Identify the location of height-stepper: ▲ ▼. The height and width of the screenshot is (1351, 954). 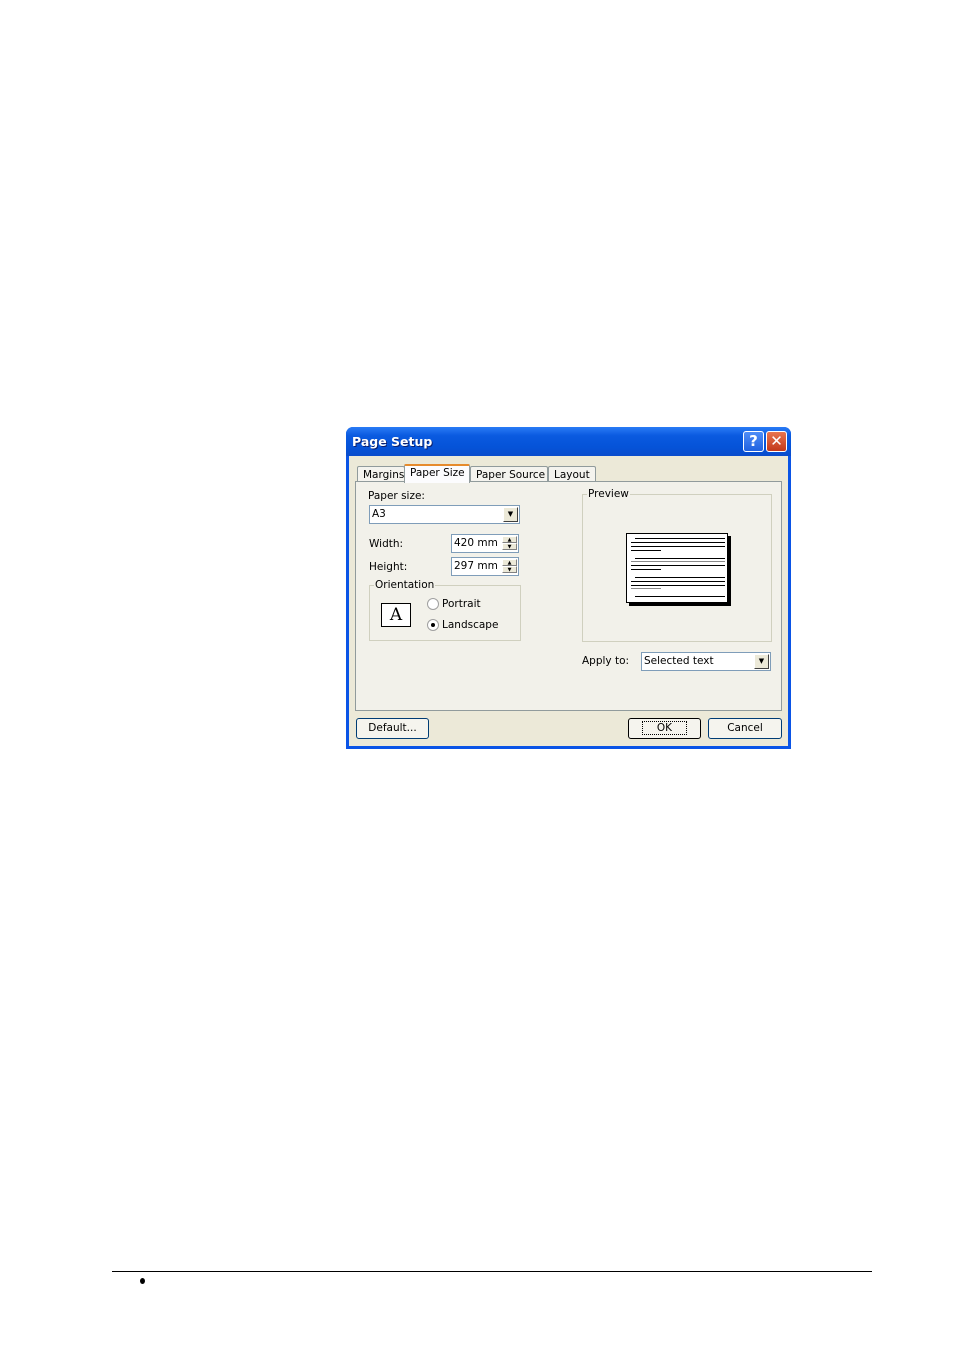
(509, 566).